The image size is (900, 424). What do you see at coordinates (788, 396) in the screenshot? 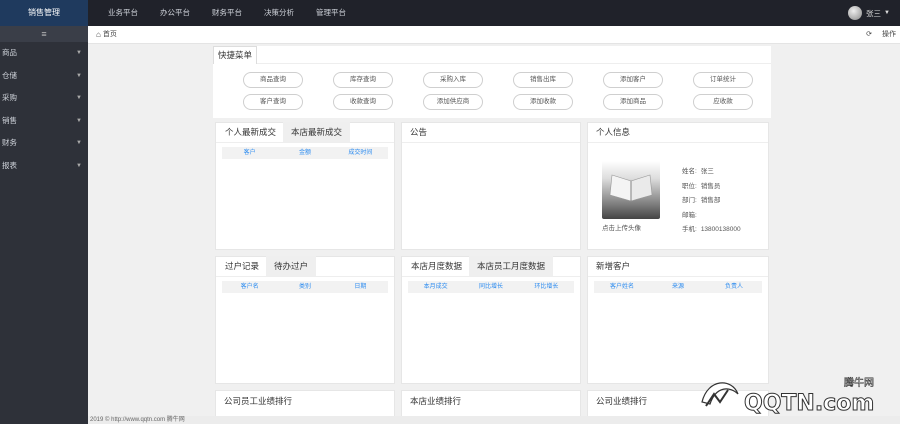
I see `watermark-logo: QQTN.com 腾牛网` at bounding box center [788, 396].